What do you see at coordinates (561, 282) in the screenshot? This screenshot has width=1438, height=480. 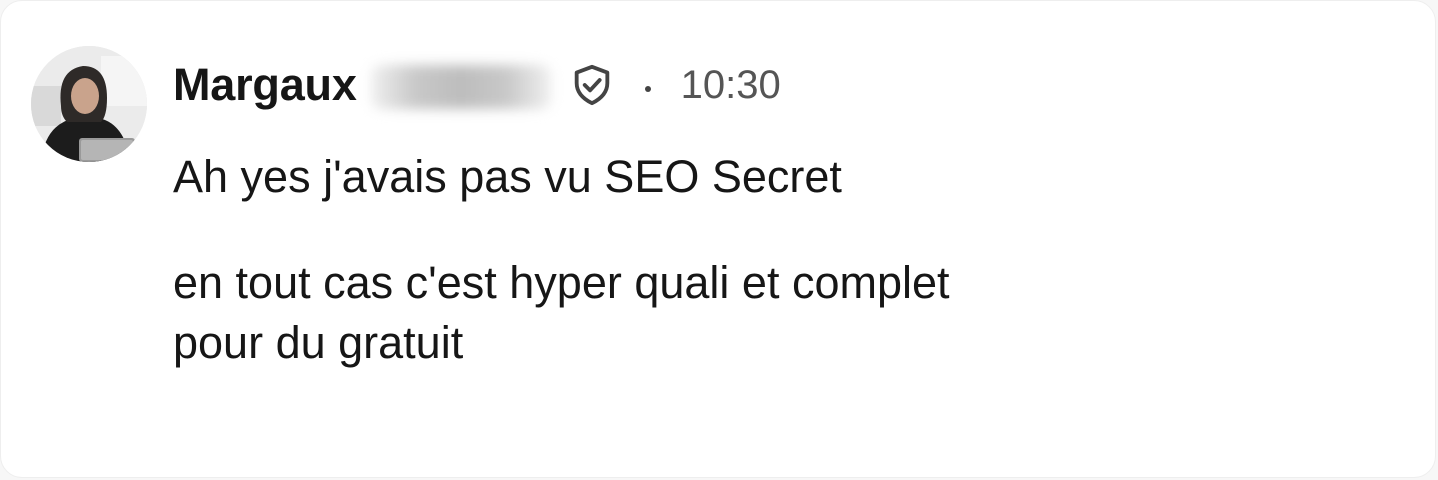 I see `message-line: en tout cas c'est hyper quali et complet` at bounding box center [561, 282].